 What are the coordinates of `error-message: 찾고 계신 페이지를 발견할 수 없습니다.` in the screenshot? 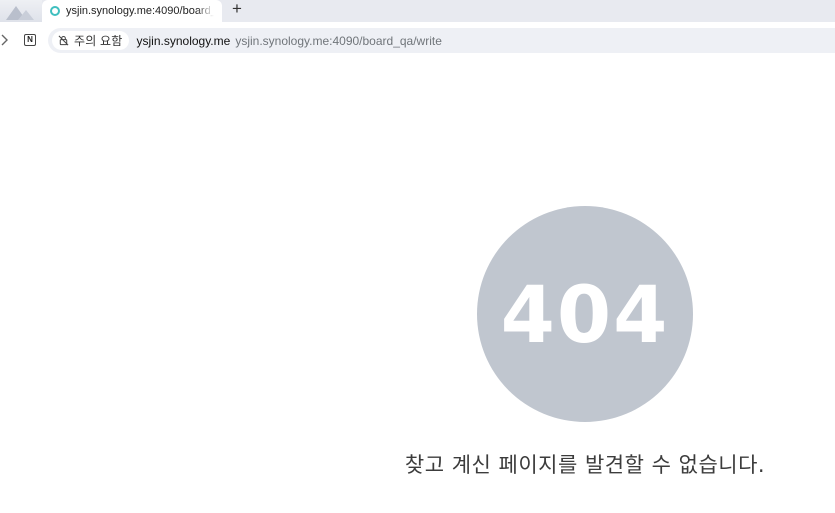 It's located at (585, 465).